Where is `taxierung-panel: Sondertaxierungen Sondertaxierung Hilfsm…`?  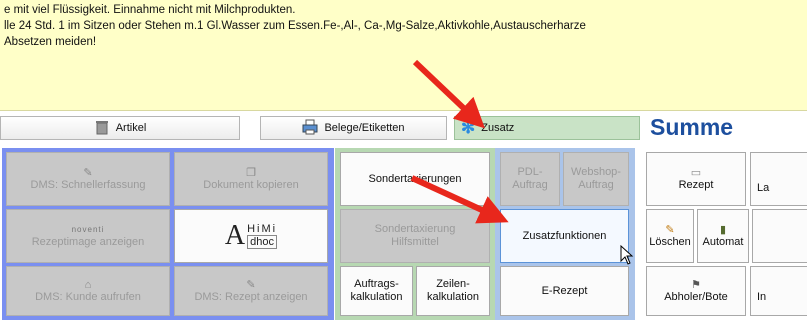
taxierung-panel: Sondertaxierungen Sondertaxierung Hilfsm… is located at coordinates (415, 234).